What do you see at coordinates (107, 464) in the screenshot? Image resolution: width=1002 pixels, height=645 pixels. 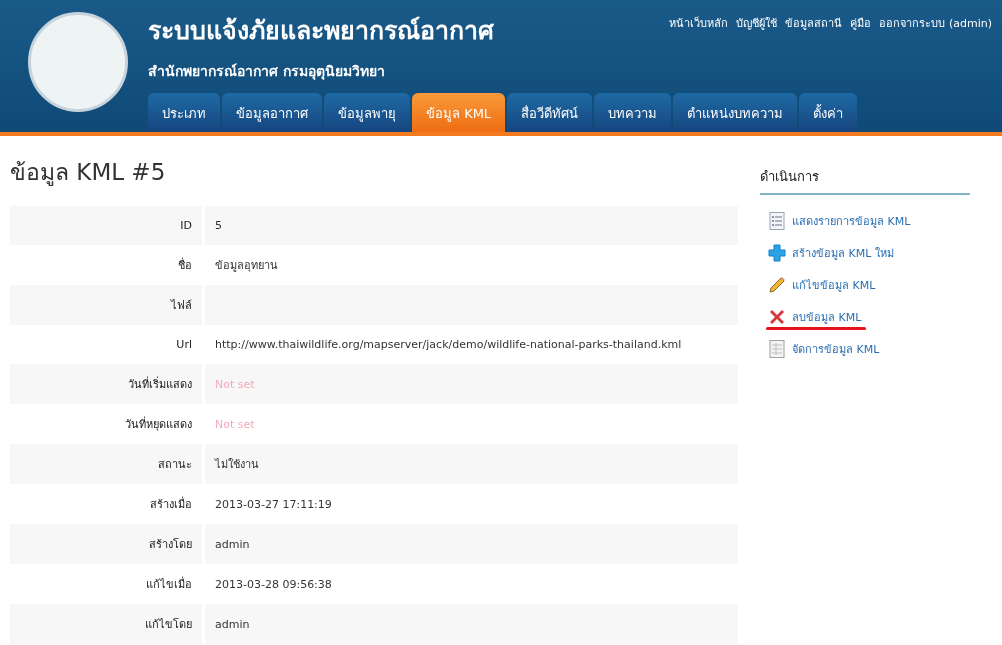 I see `field-label: สถานะ` at bounding box center [107, 464].